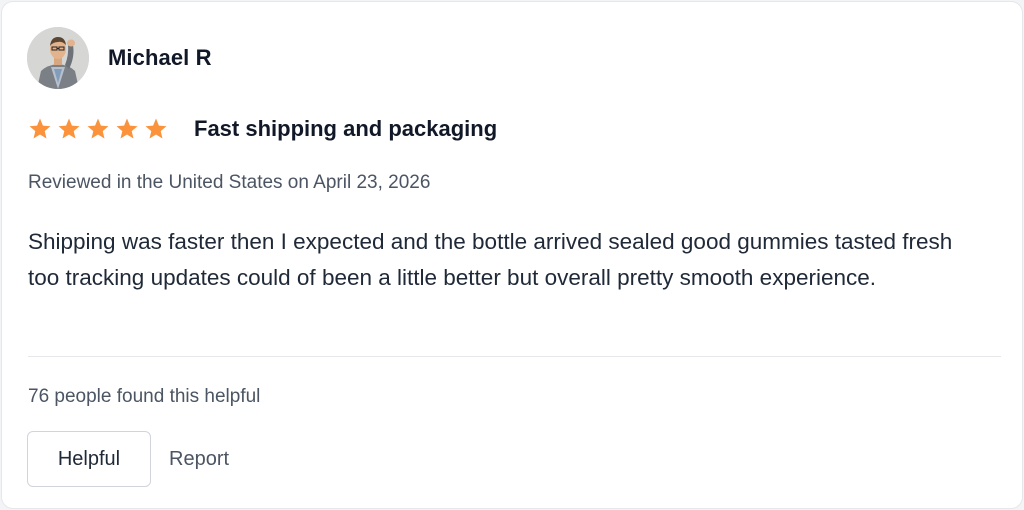  I want to click on report-link: Report, so click(199, 459).